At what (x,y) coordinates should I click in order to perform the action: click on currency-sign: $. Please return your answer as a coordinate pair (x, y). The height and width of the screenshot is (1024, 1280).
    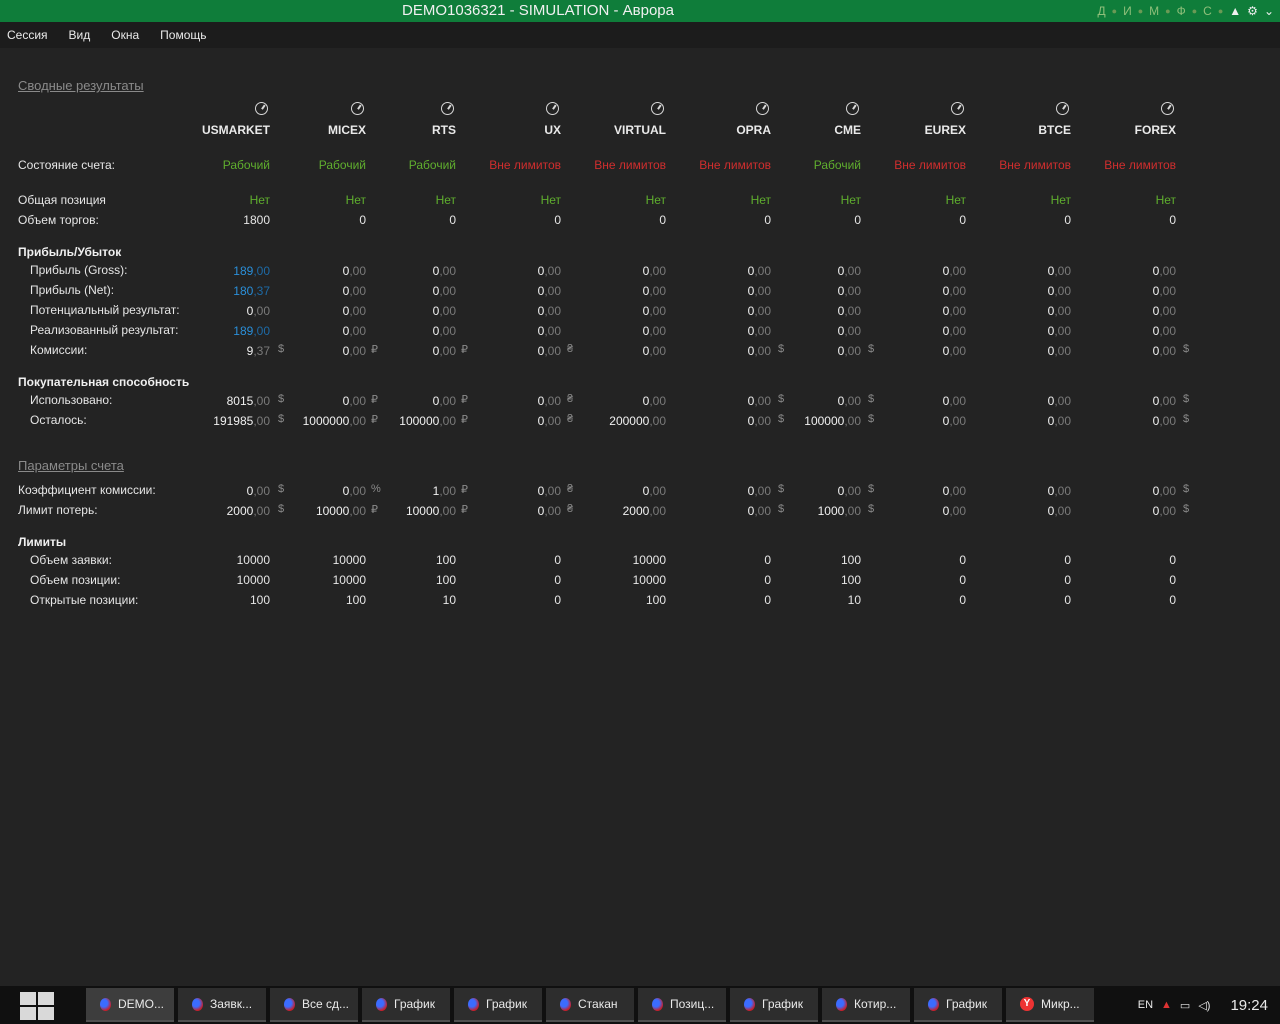
    Looking at the image, I should click on (1186, 399).